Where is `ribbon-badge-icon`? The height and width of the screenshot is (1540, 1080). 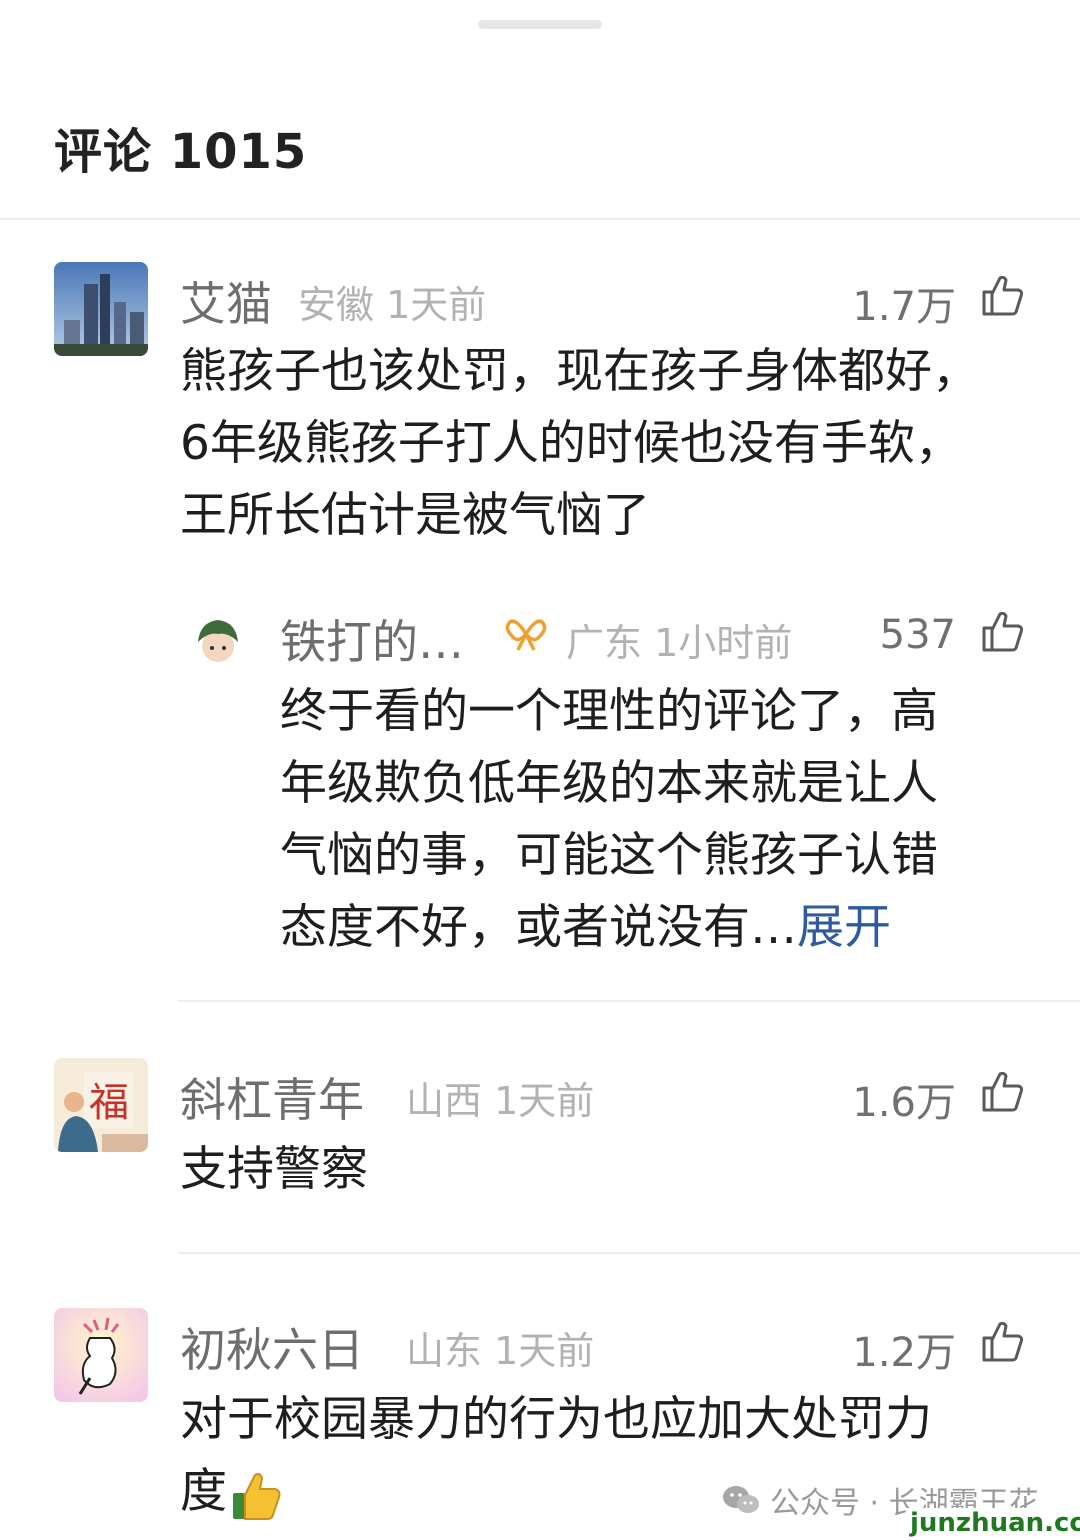 ribbon-badge-icon is located at coordinates (526, 635).